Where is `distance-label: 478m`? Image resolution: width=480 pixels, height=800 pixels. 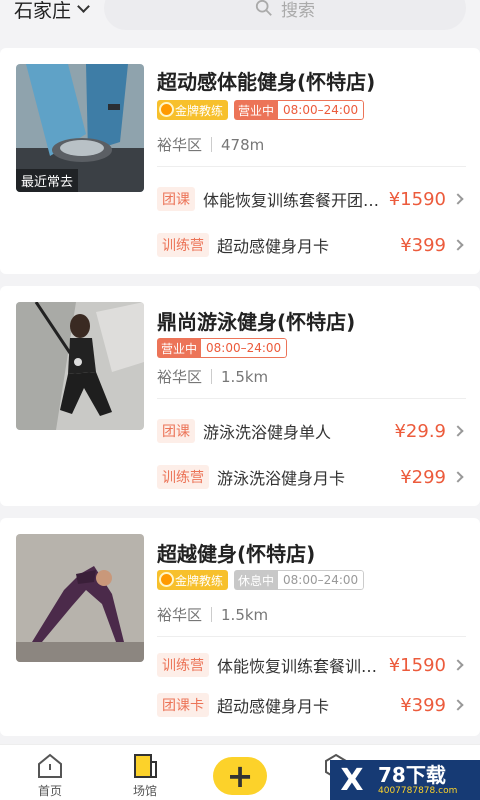 distance-label: 478m is located at coordinates (243, 144).